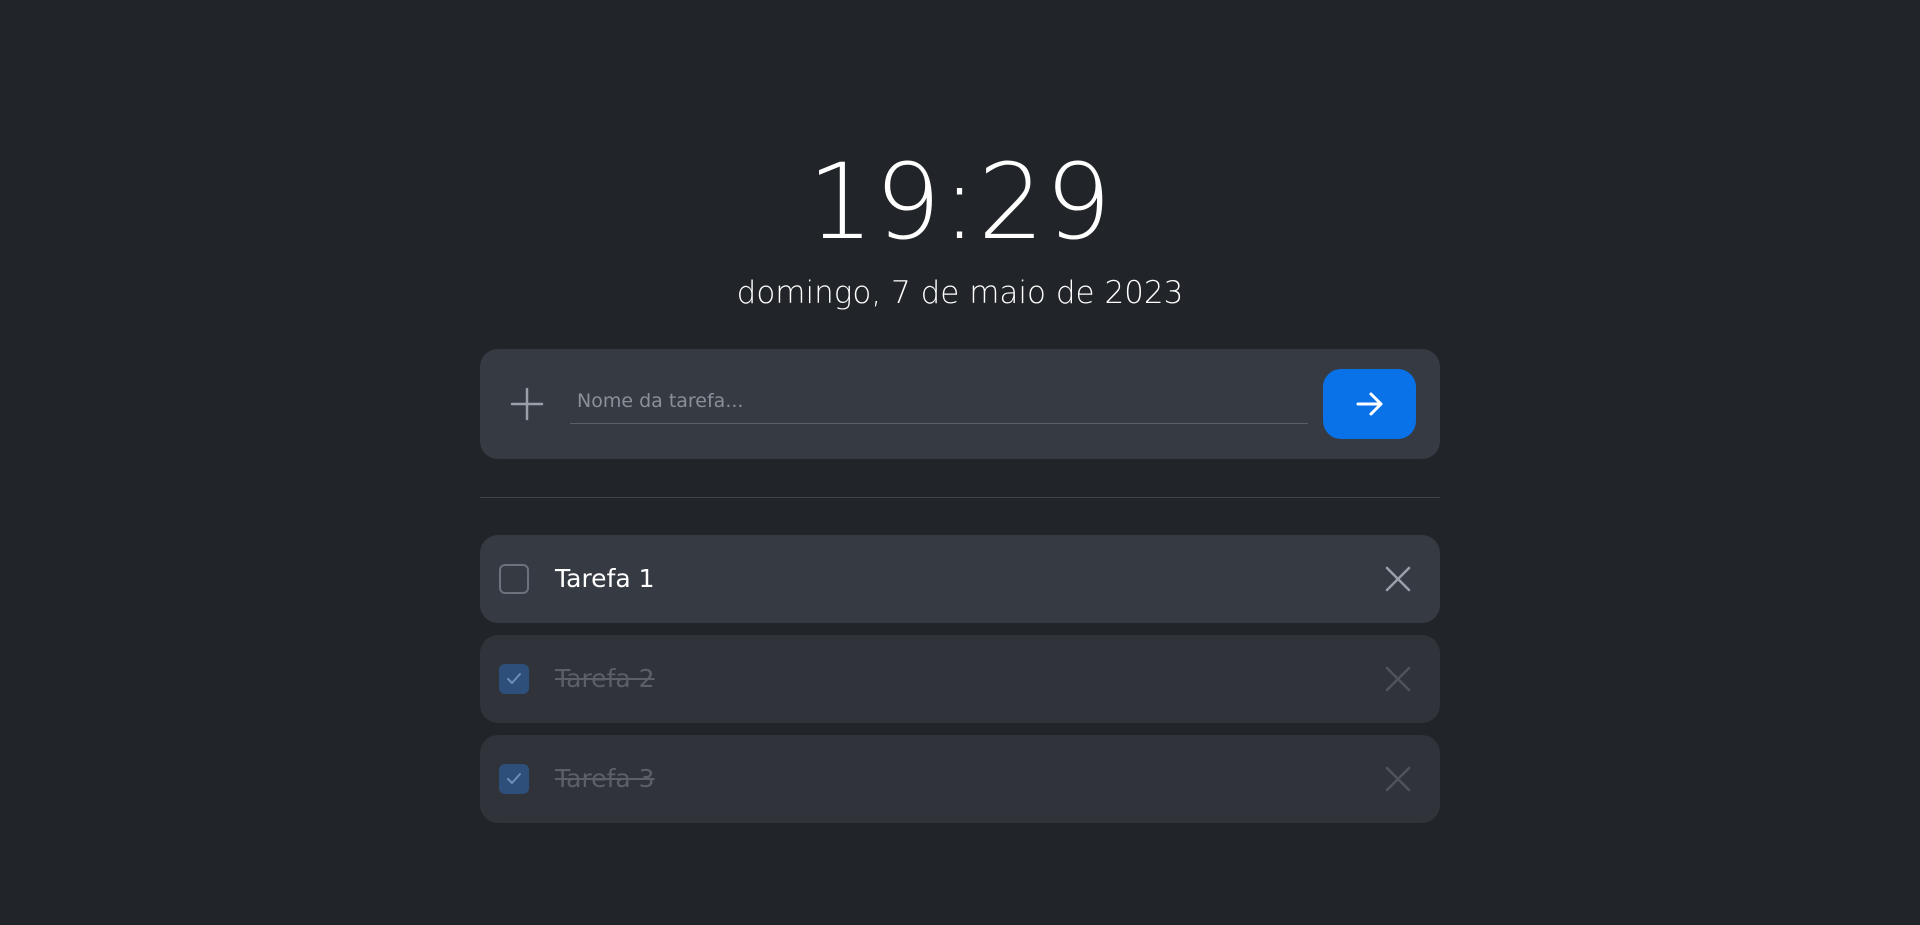 The image size is (1920, 925). Describe the element at coordinates (960, 779) in the screenshot. I see `task-item: Tarefa 3` at that location.